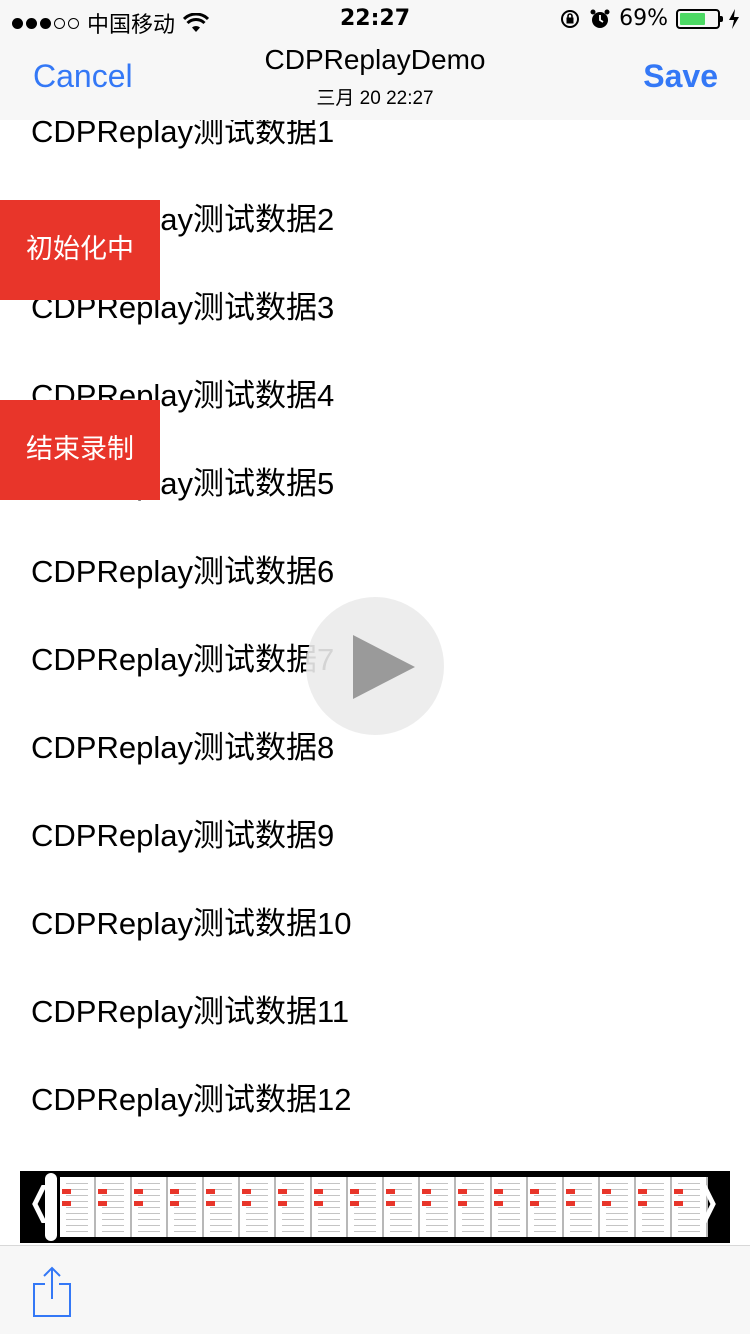 The width and height of the screenshot is (750, 1334). I want to click on status-right: 69%, so click(649, 18).